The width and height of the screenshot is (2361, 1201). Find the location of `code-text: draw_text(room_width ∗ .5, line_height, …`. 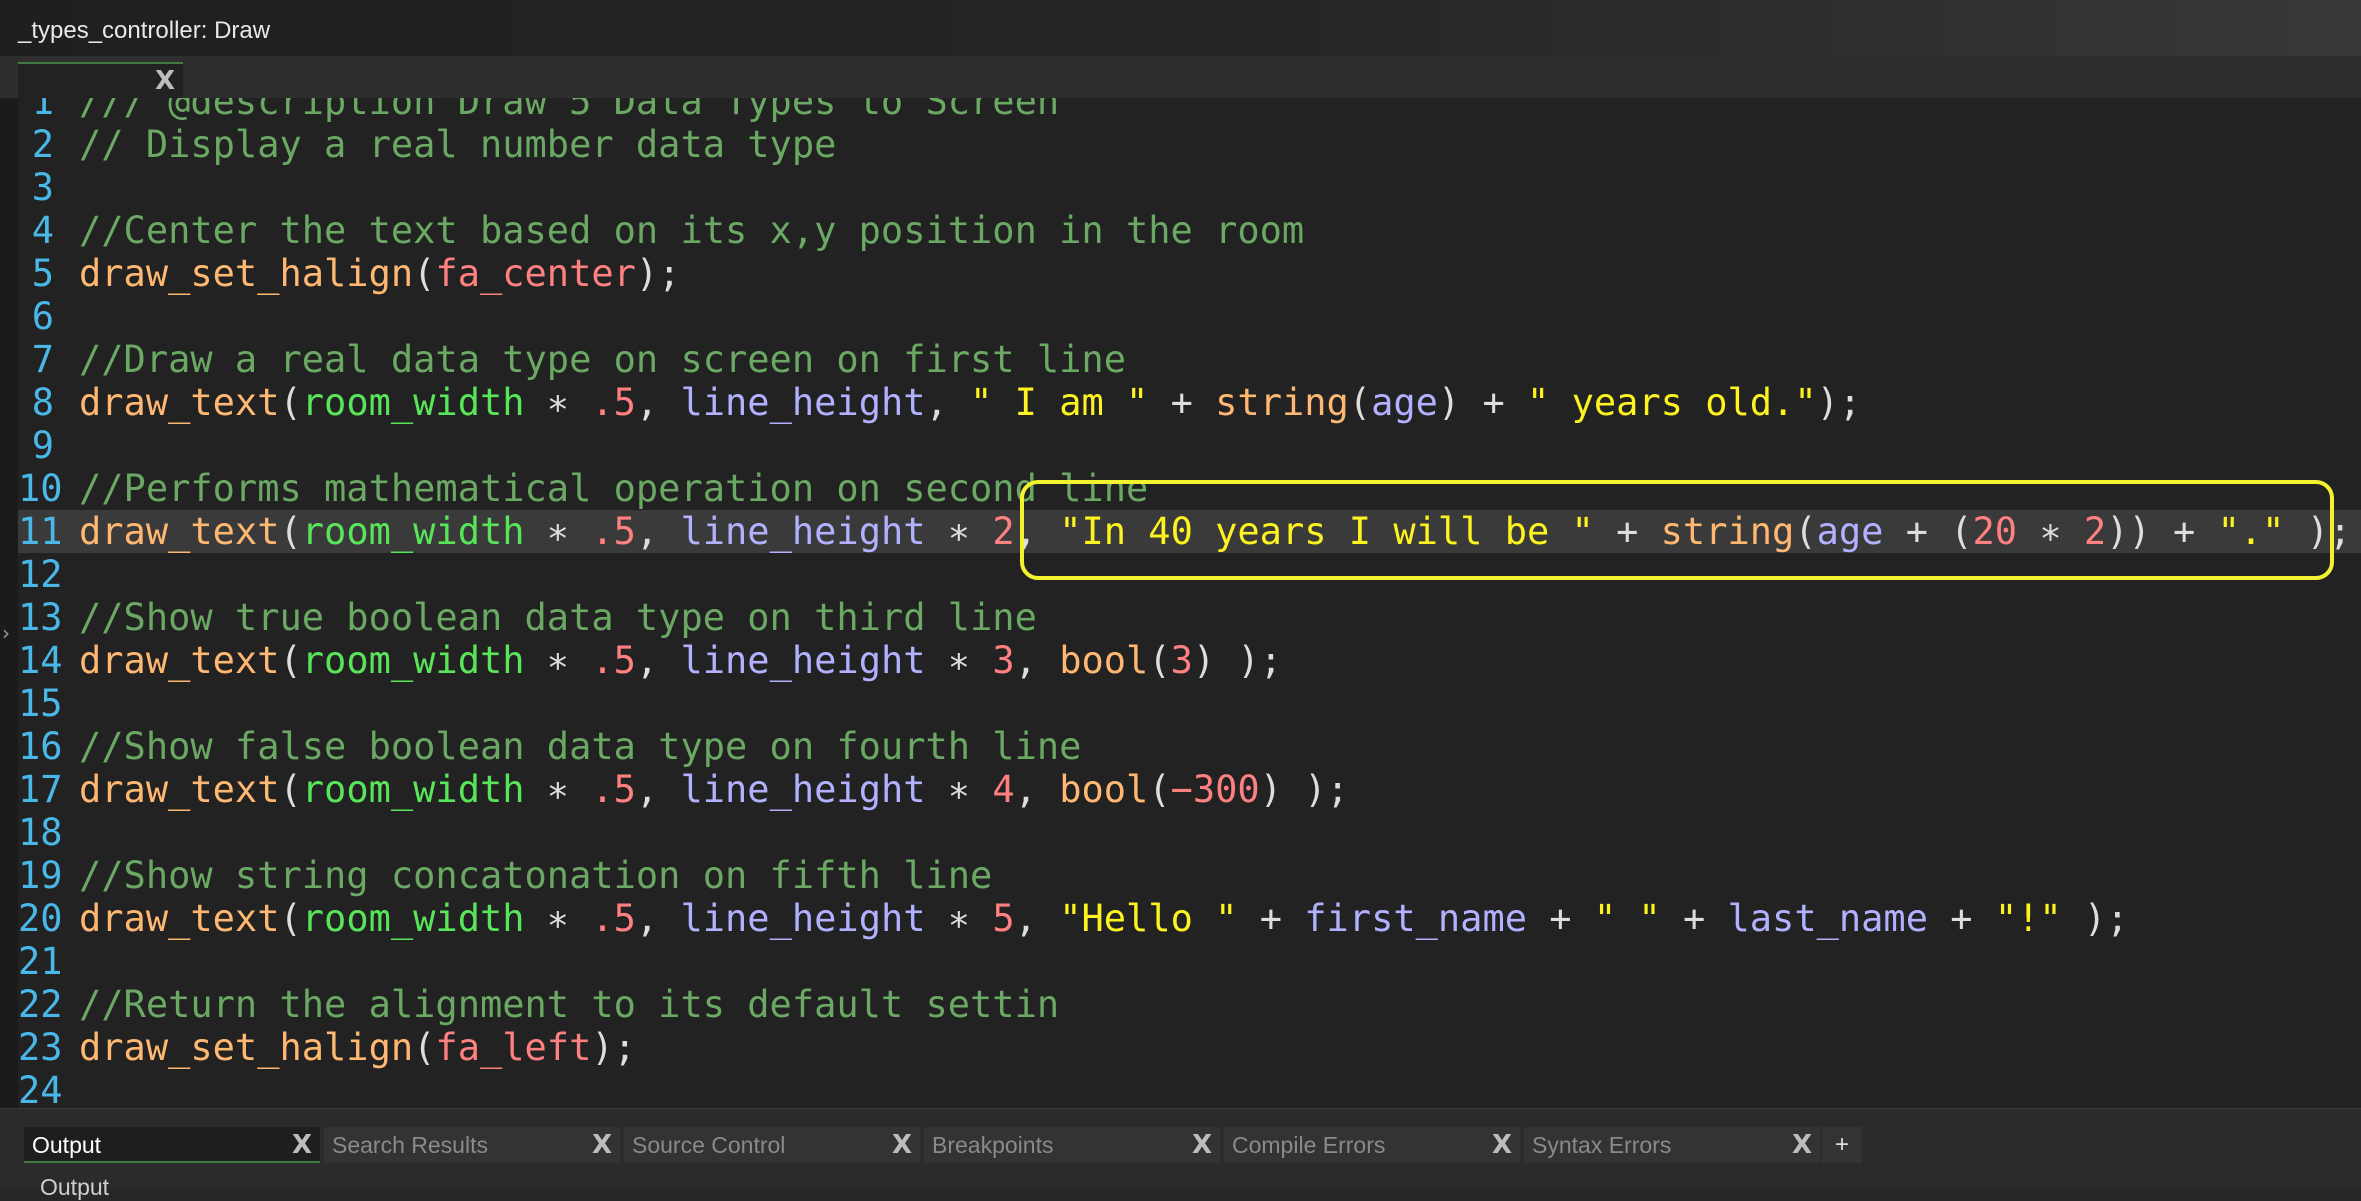

code-text: draw_text(room_width ∗ .5, line_height, … is located at coordinates (970, 402).